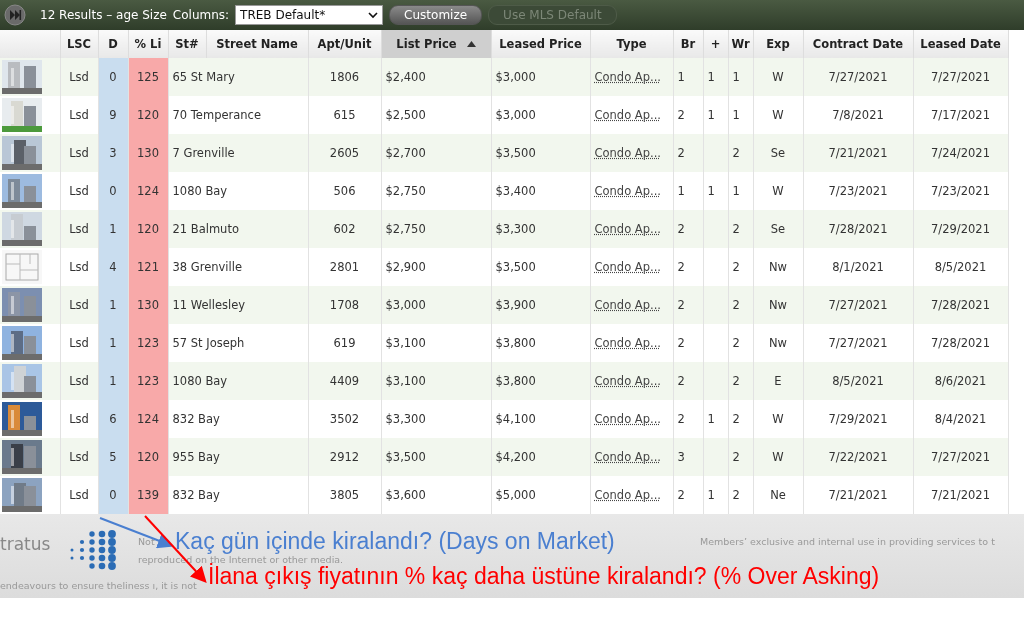 This screenshot has width=1024, height=619. What do you see at coordinates (540, 305) in the screenshot?
I see `table-cell: $3,900` at bounding box center [540, 305].